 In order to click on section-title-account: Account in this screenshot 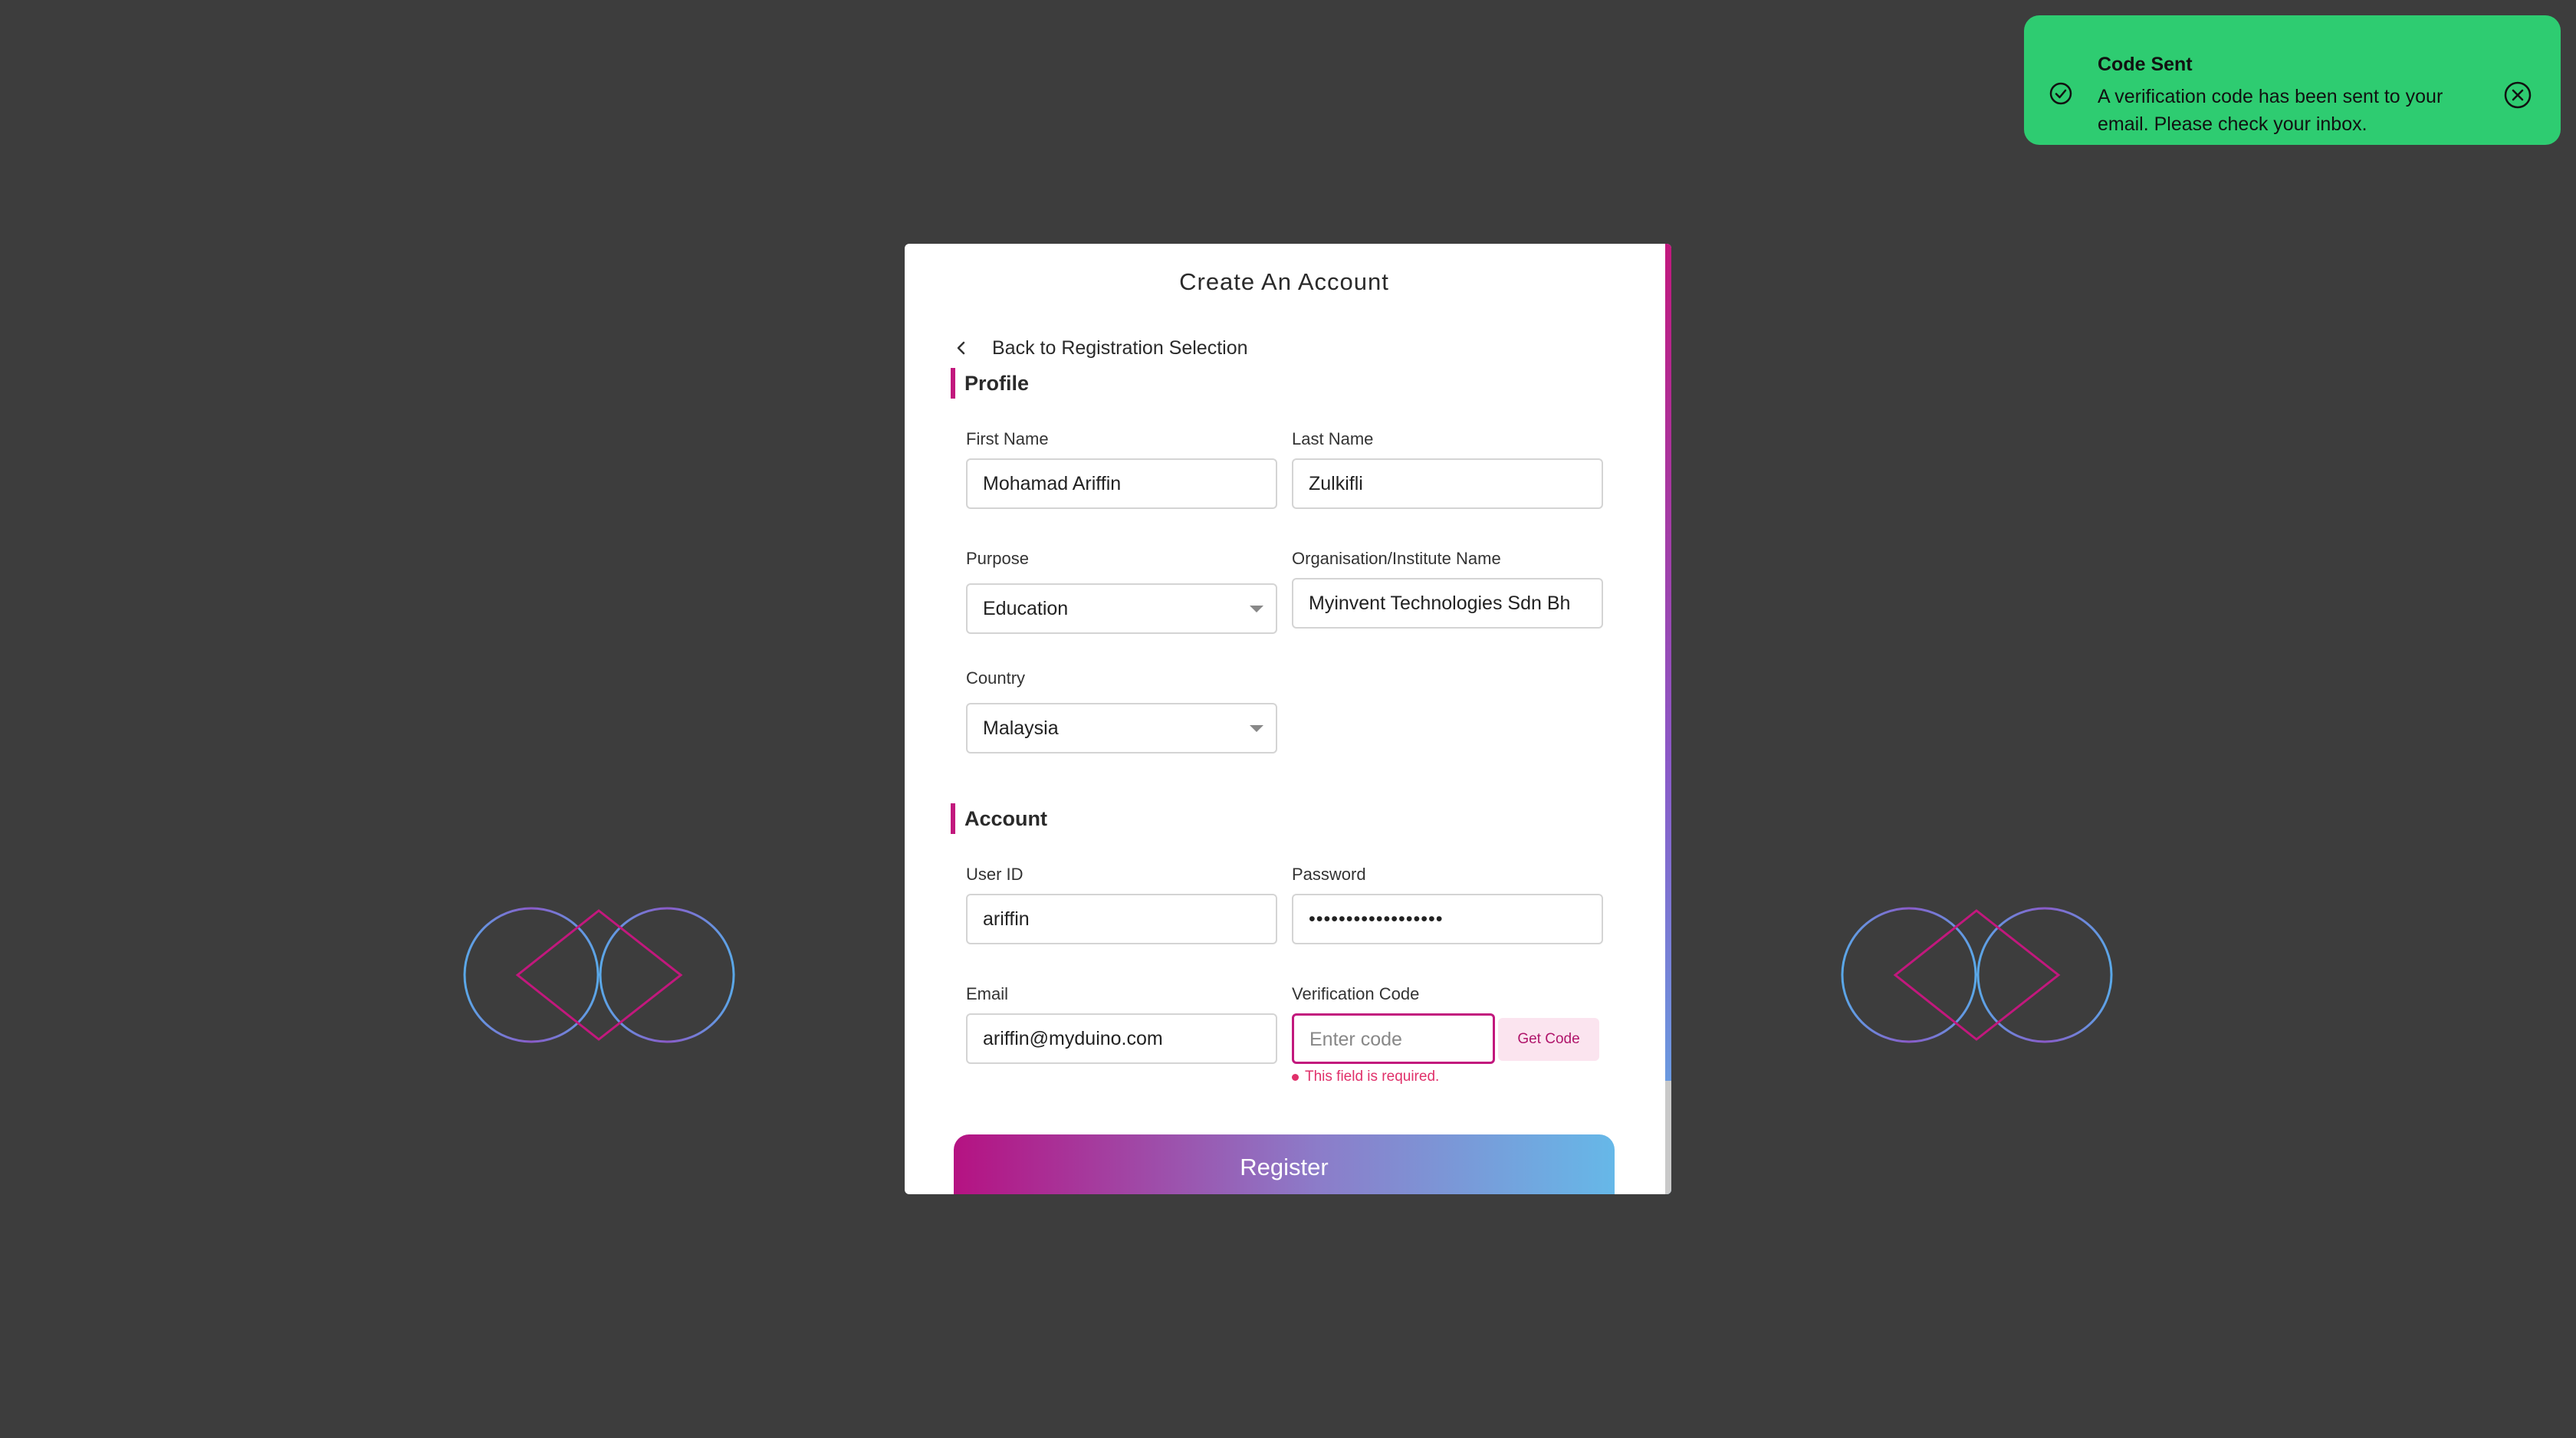, I will do `click(999, 818)`.